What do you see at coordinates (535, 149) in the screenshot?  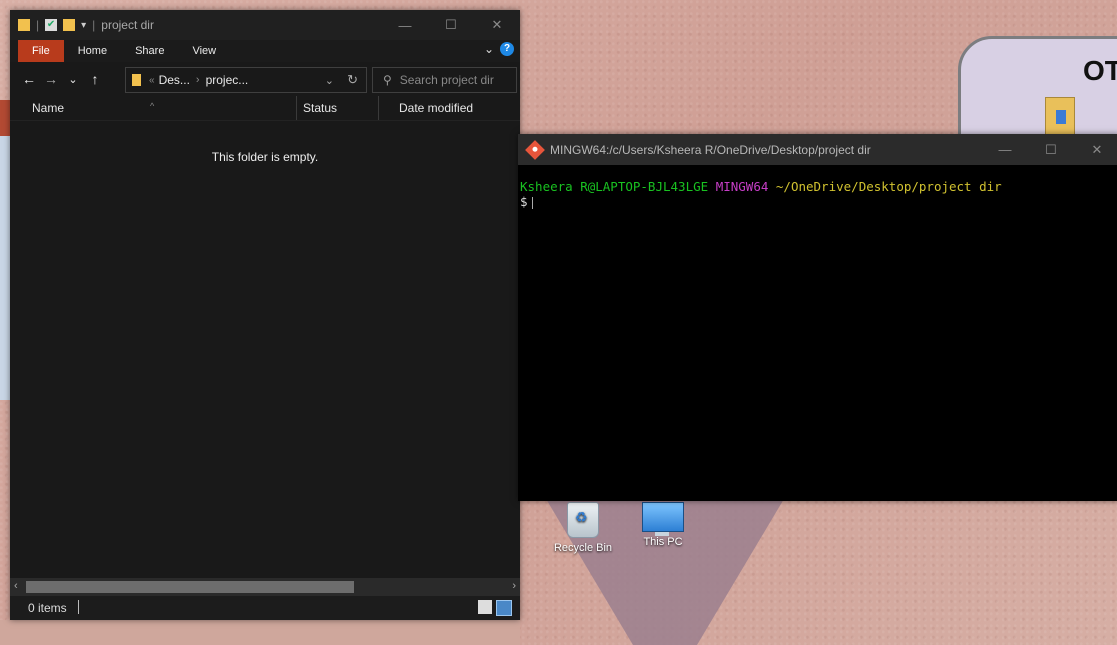 I see `git-logo-icon` at bounding box center [535, 149].